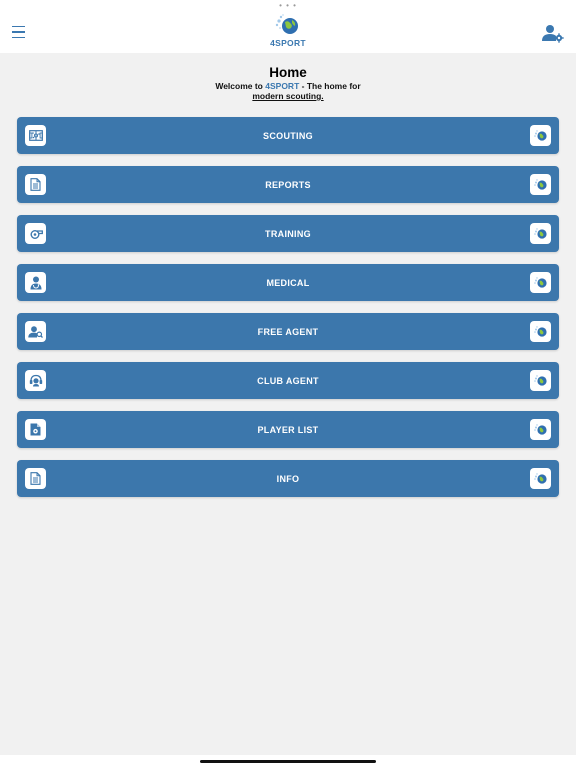  I want to click on navbar: • • • 4SPORT, so click(288, 26).